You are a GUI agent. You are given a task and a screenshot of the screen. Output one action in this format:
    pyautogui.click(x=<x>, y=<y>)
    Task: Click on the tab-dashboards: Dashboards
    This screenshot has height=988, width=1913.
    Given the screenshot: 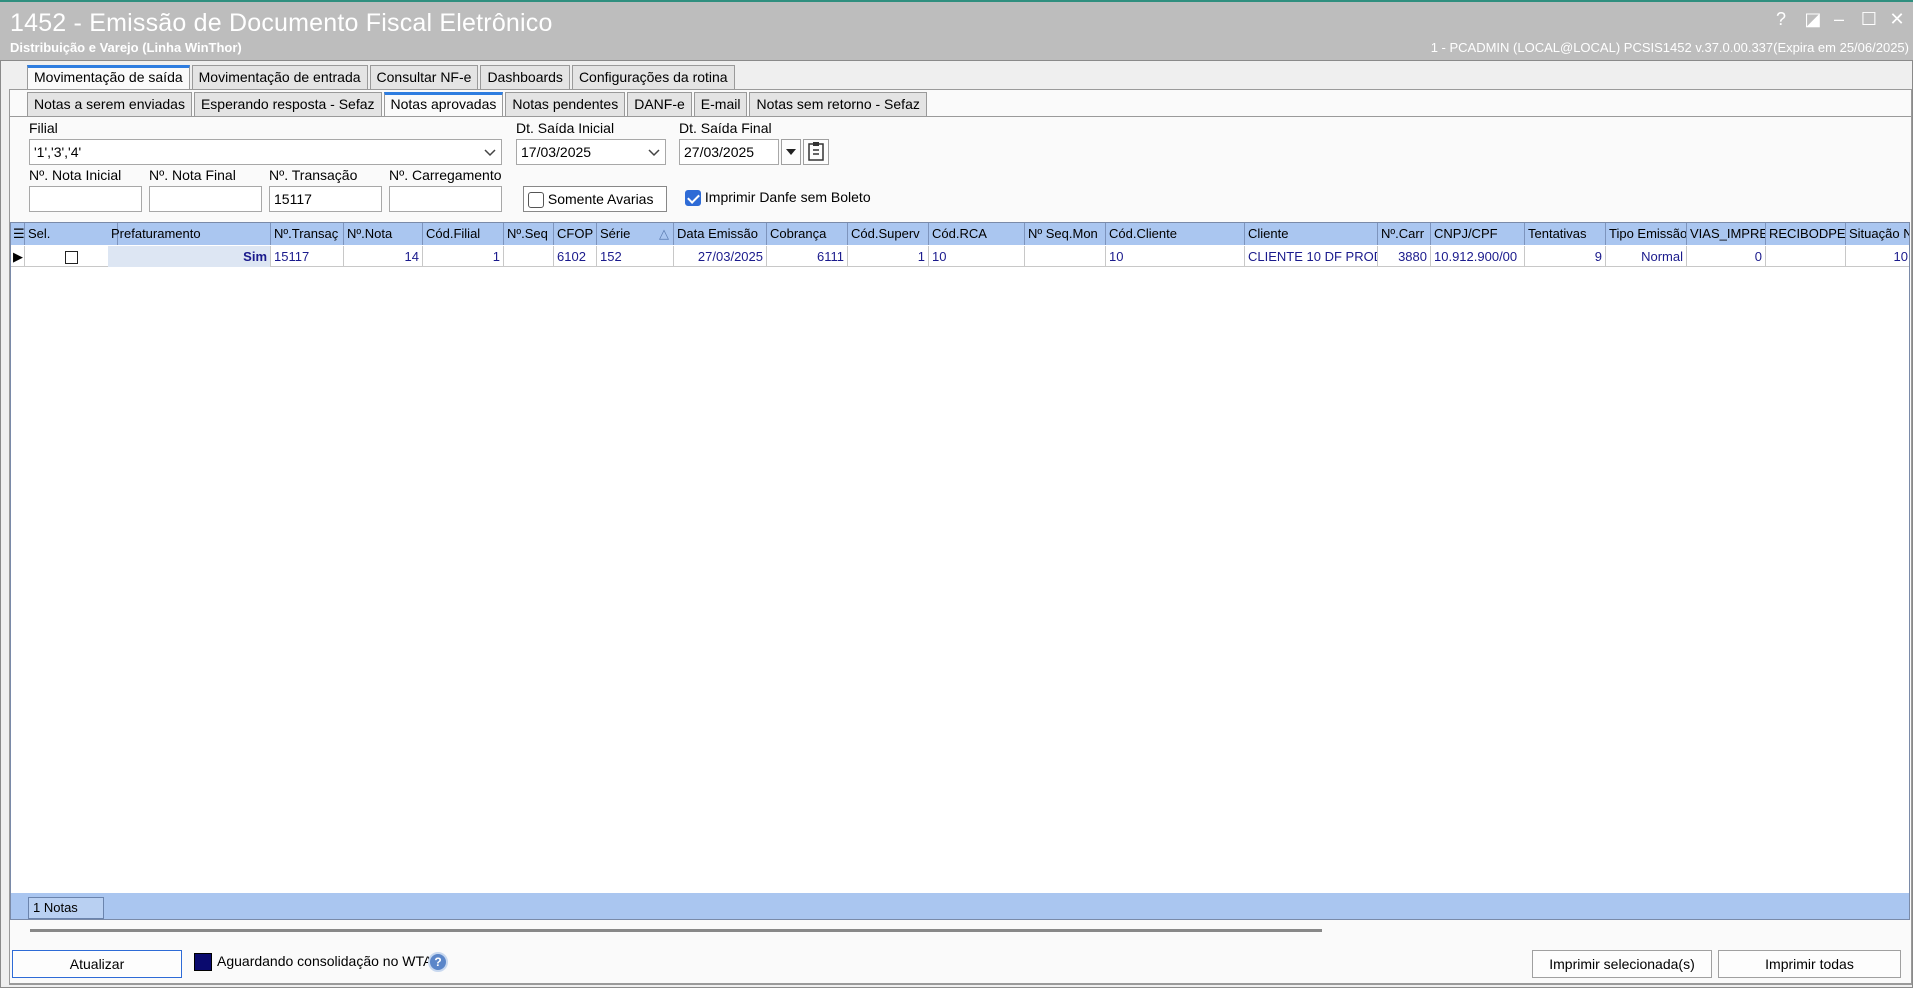 What is the action you would take?
    pyautogui.click(x=525, y=77)
    